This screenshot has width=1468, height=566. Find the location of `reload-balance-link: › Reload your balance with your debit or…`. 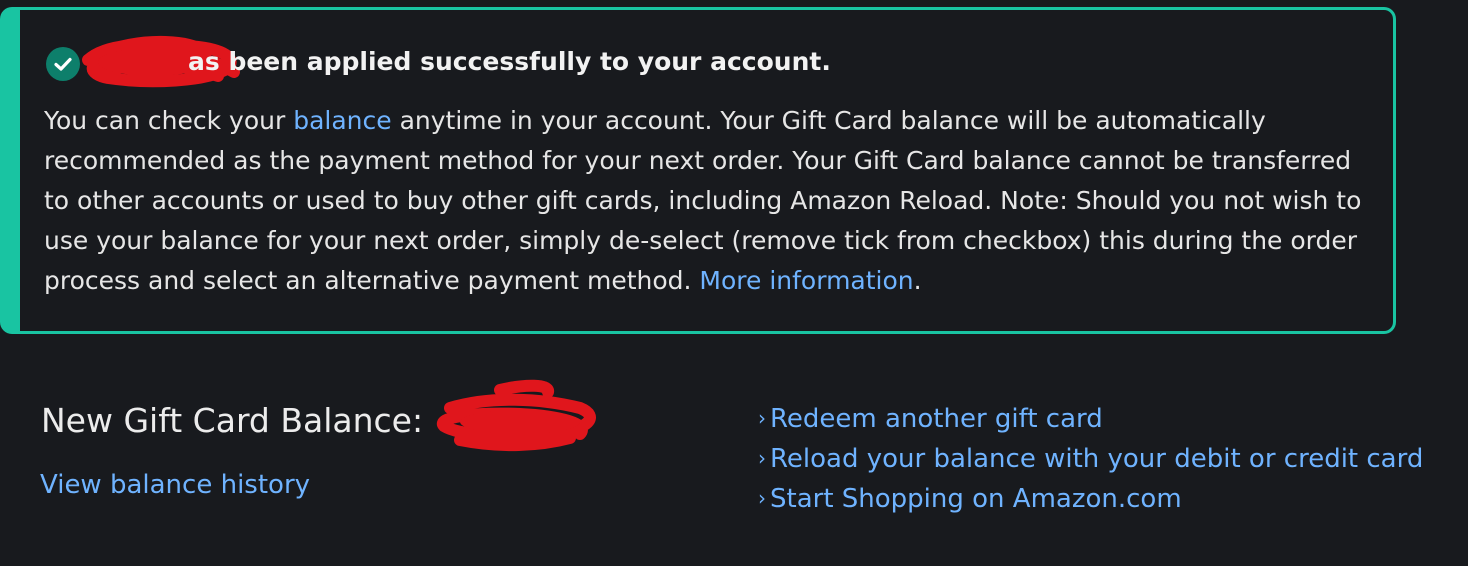

reload-balance-link: › Reload your balance with your debit or… is located at coordinates (1090, 459).